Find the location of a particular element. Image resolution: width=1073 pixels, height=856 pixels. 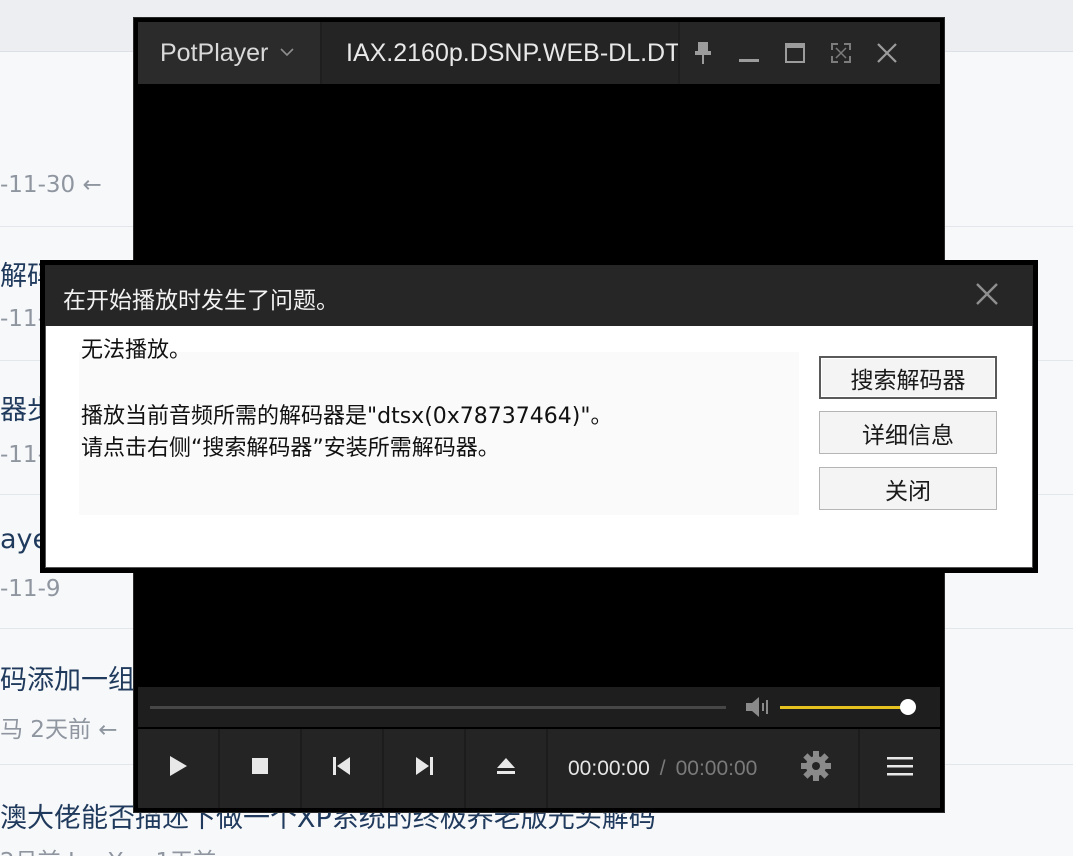

minimize-button is located at coordinates (749, 53).